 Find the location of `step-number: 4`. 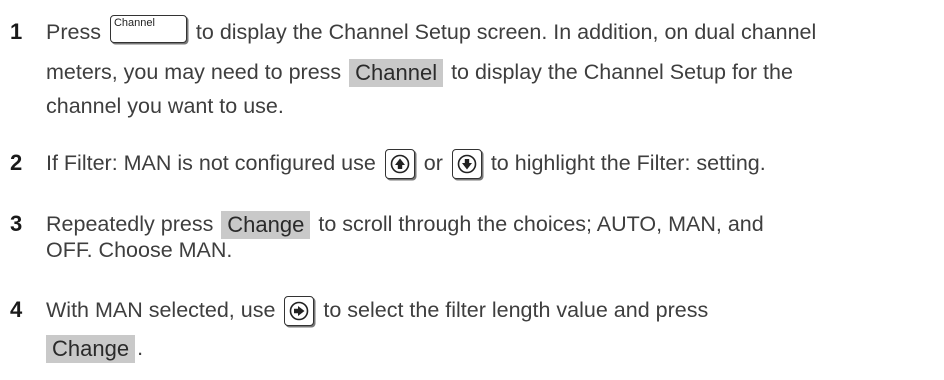

step-number: 4 is located at coordinates (16, 309).